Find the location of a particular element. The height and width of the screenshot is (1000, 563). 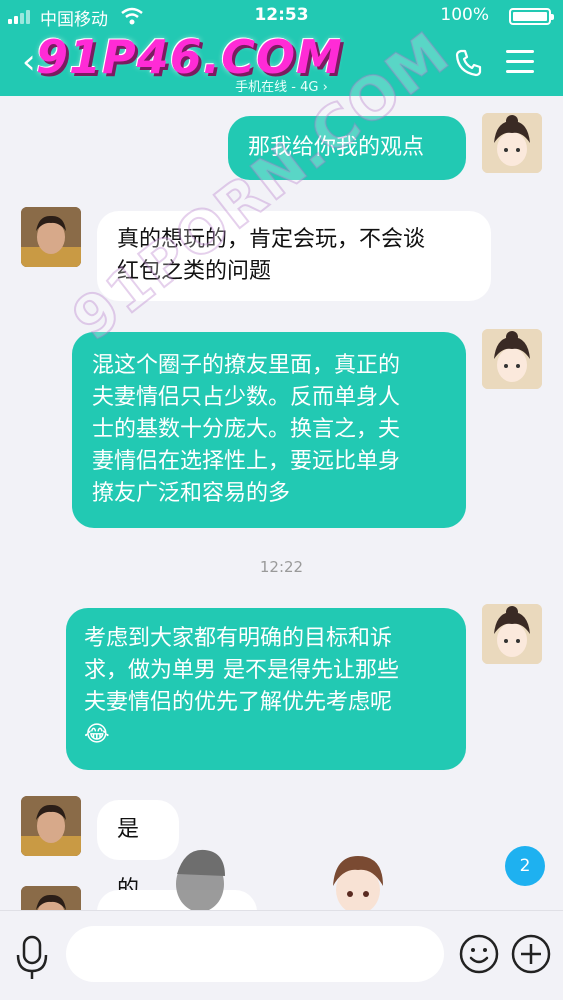

message-line: 夫妻情侣只占少数。反而单身人 is located at coordinates (246, 397).